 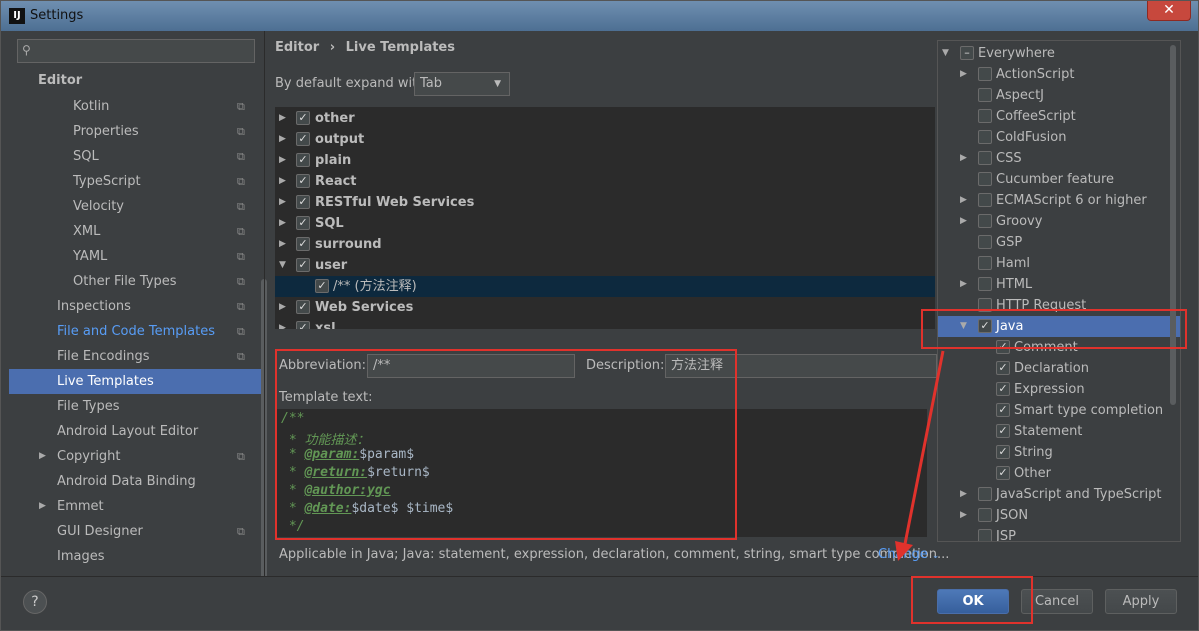 I want to click on sidebar-item: File Encodings ⧉, so click(x=136, y=356).